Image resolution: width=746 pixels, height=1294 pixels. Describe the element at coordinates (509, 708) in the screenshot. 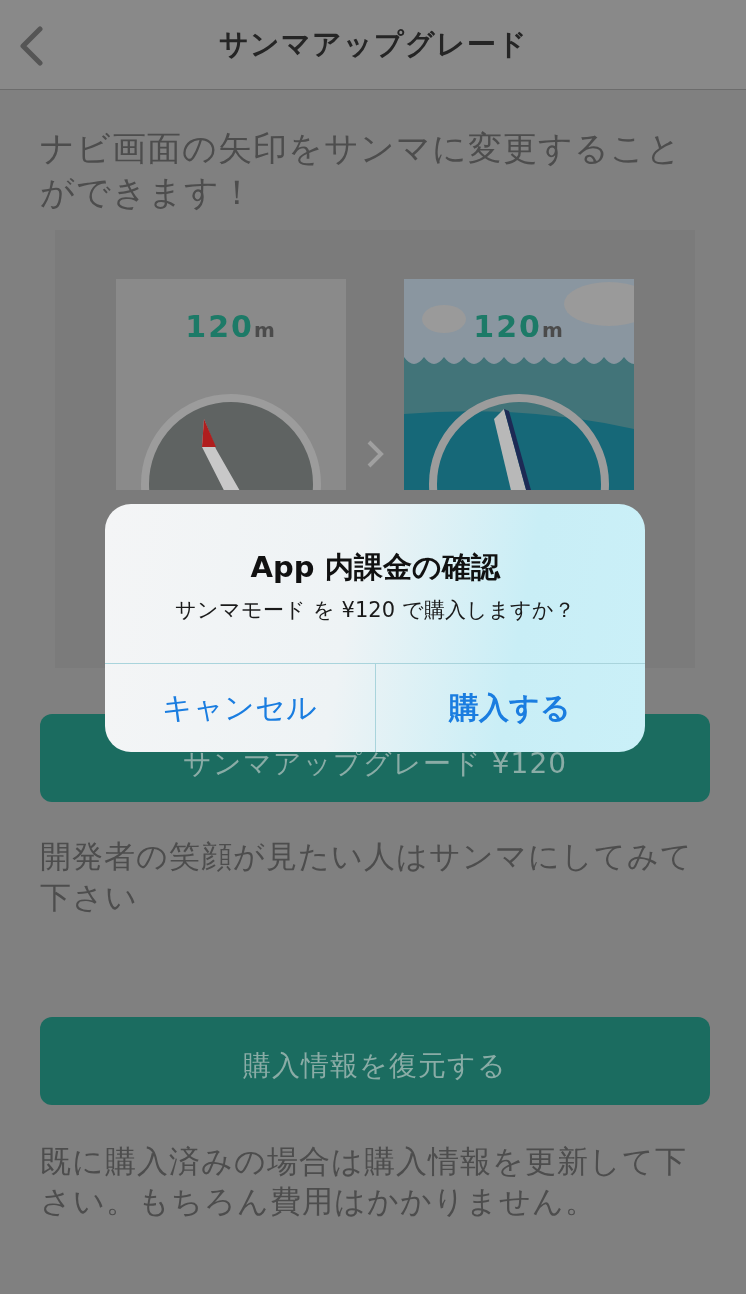

I see `purchase-button: 購入する` at that location.